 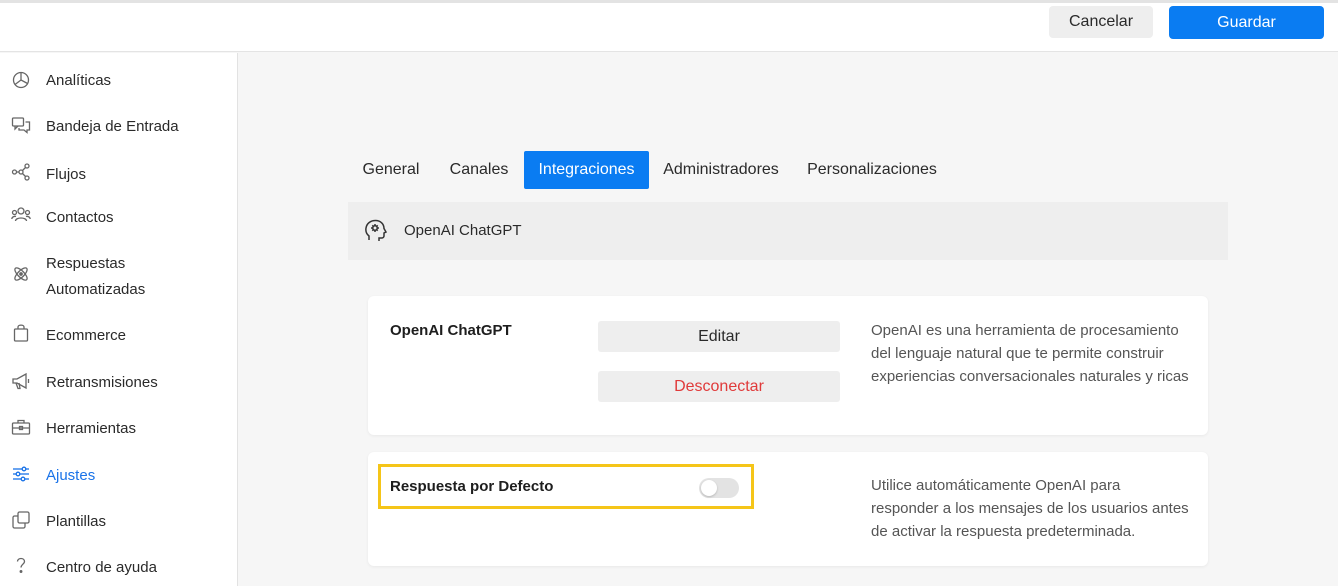 I want to click on tab-administradores: Administradores, so click(x=721, y=170).